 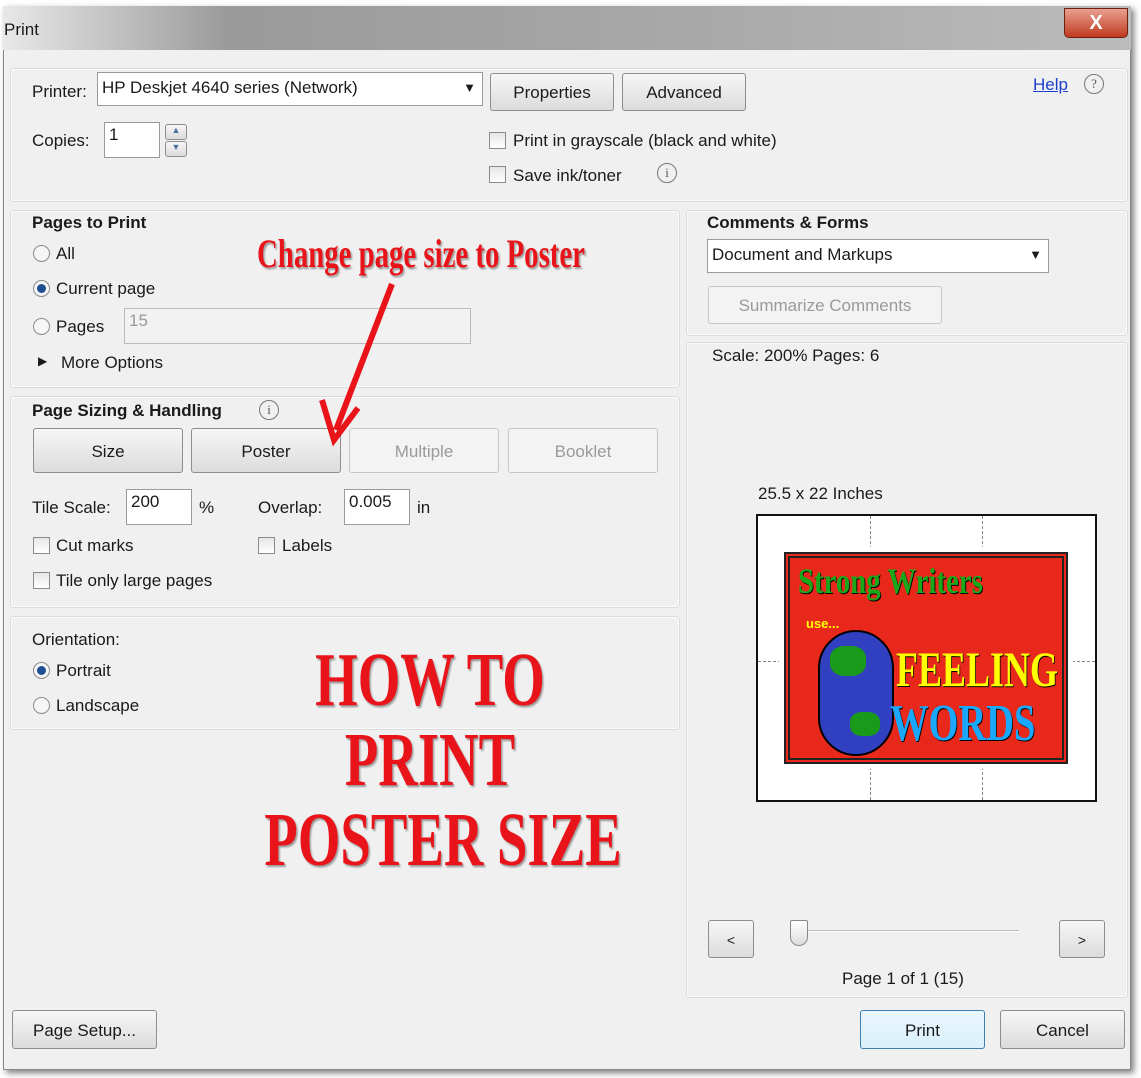 I want to click on headline-line: PRINT, so click(x=430, y=760).